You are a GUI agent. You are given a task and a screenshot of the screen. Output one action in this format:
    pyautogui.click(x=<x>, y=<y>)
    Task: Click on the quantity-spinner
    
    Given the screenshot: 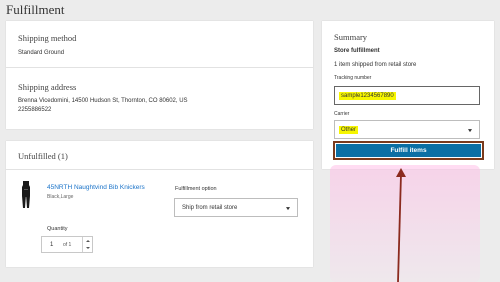 What is the action you would take?
    pyautogui.click(x=87, y=244)
    